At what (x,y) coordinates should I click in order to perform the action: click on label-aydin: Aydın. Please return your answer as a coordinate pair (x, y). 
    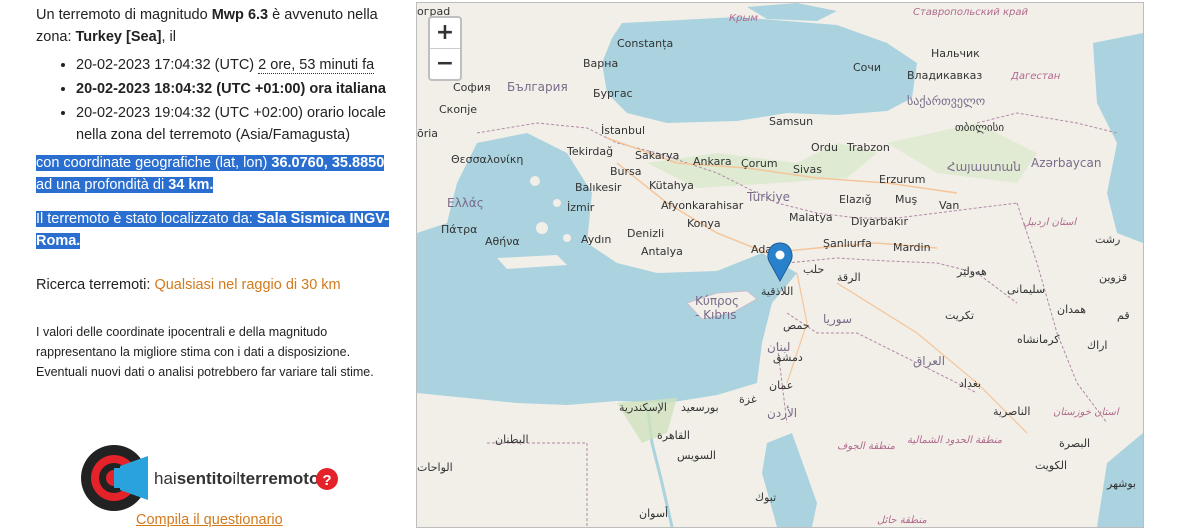
    Looking at the image, I should click on (596, 239).